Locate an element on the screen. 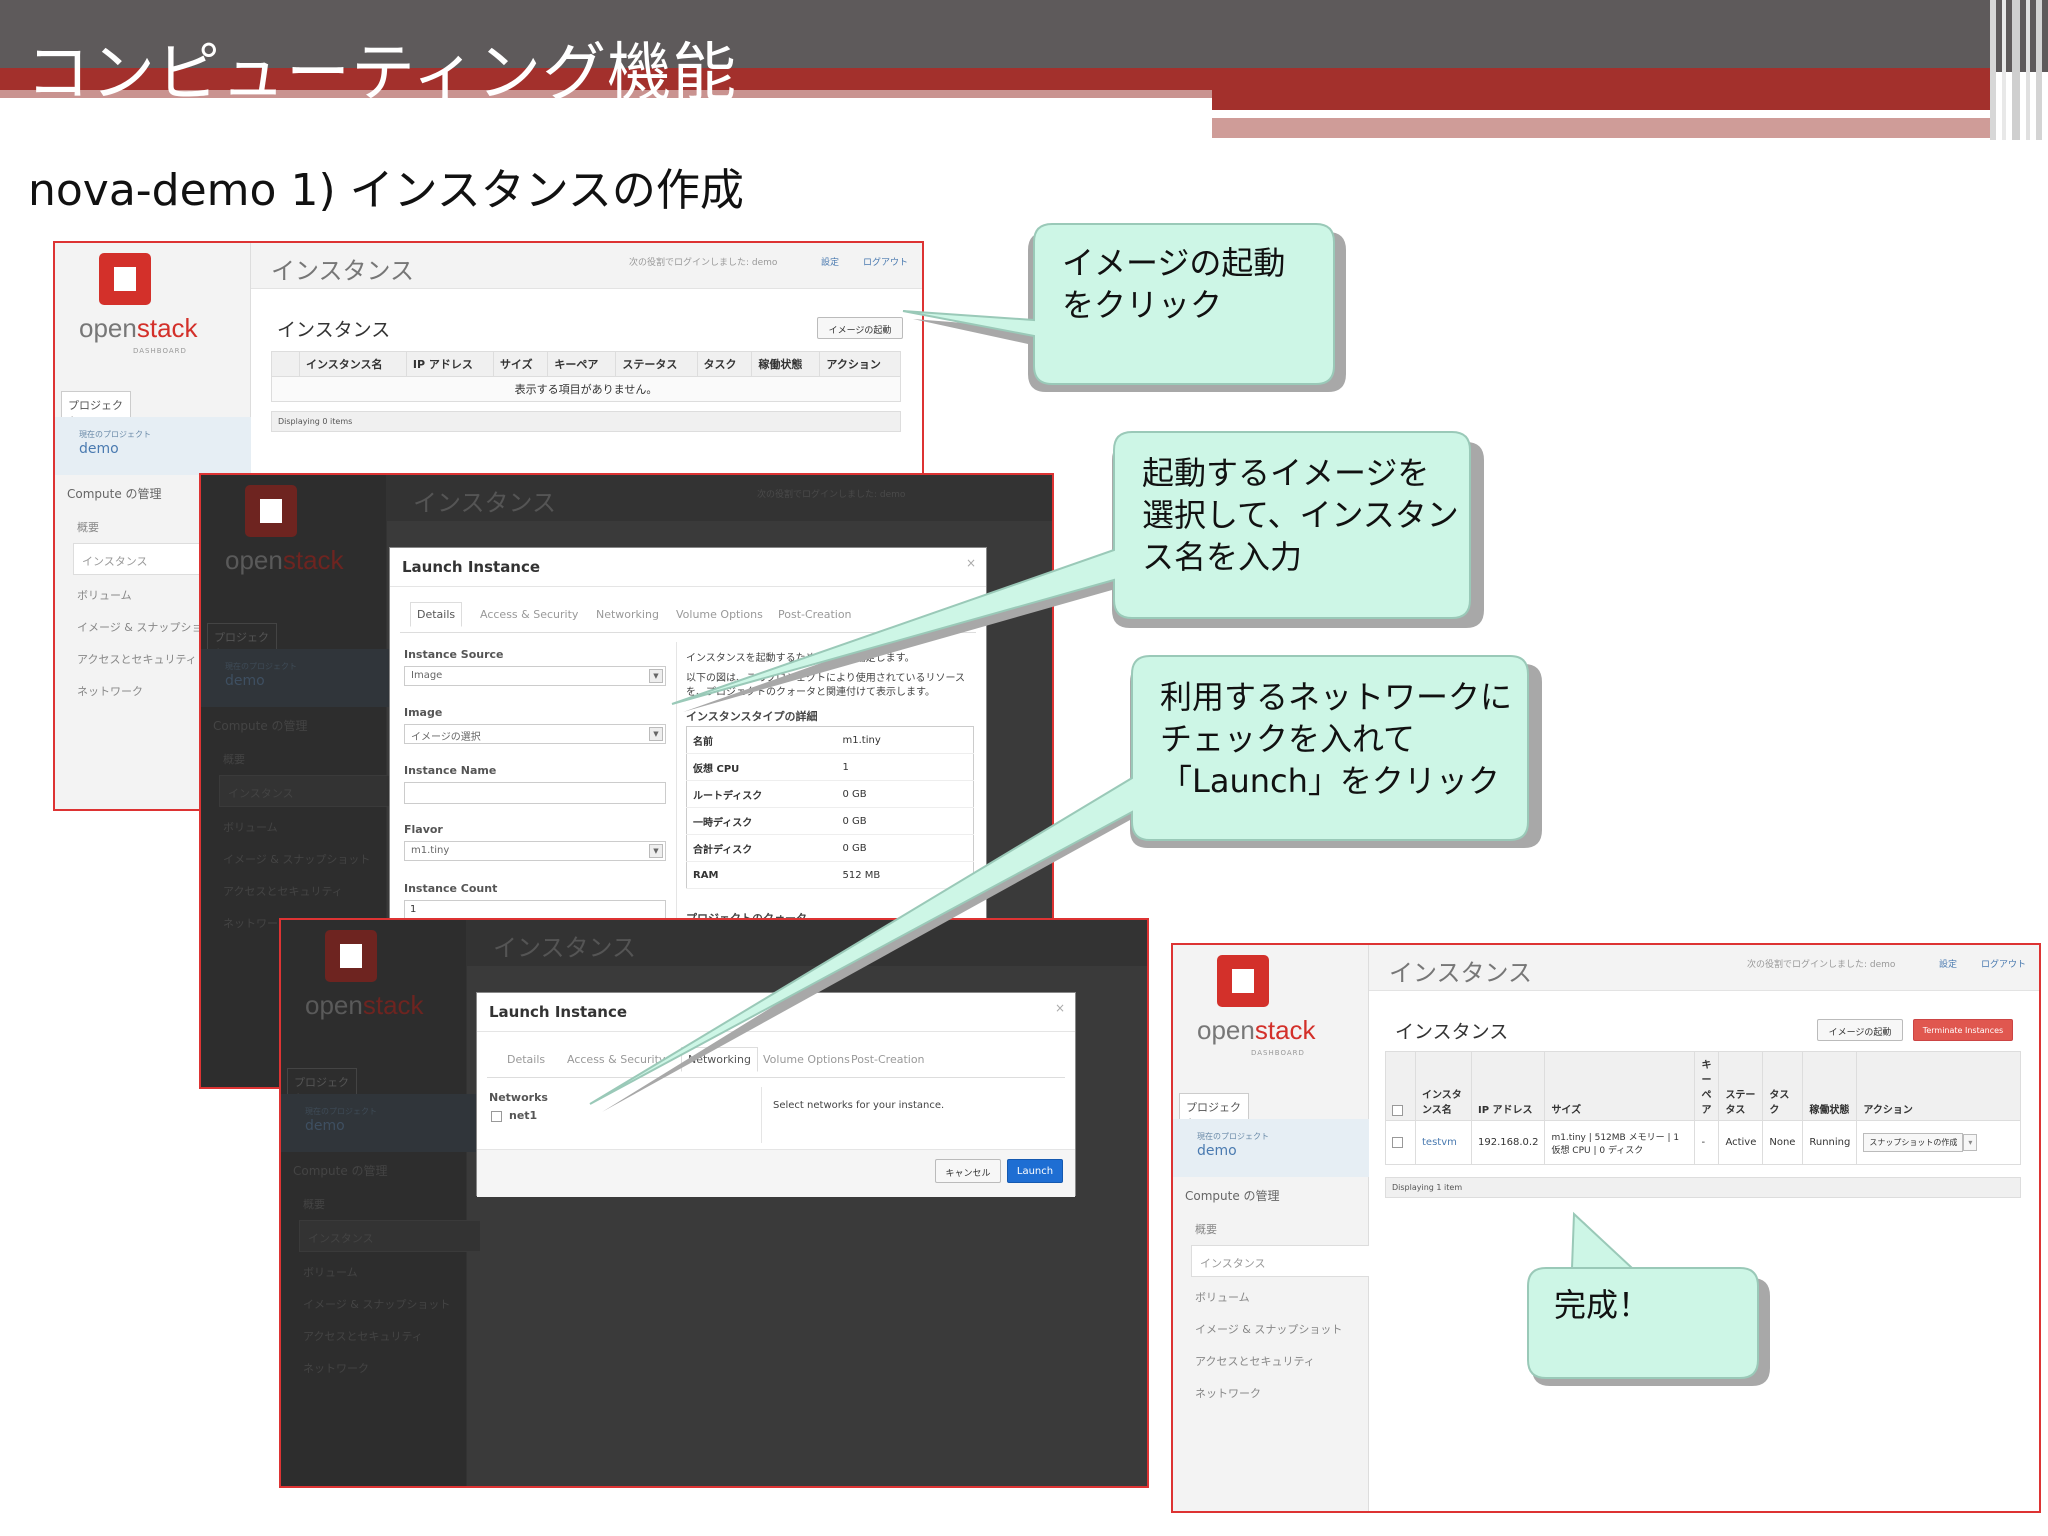 Image resolution: width=2048 pixels, height=1536 pixels. callout-4-text: 完成！ is located at coordinates (1602, 1305).